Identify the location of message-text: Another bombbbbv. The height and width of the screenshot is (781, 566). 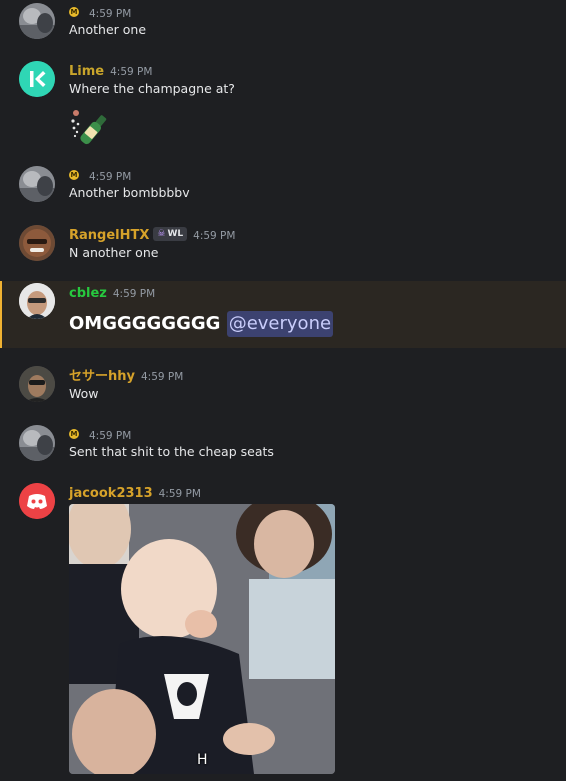
(129, 192).